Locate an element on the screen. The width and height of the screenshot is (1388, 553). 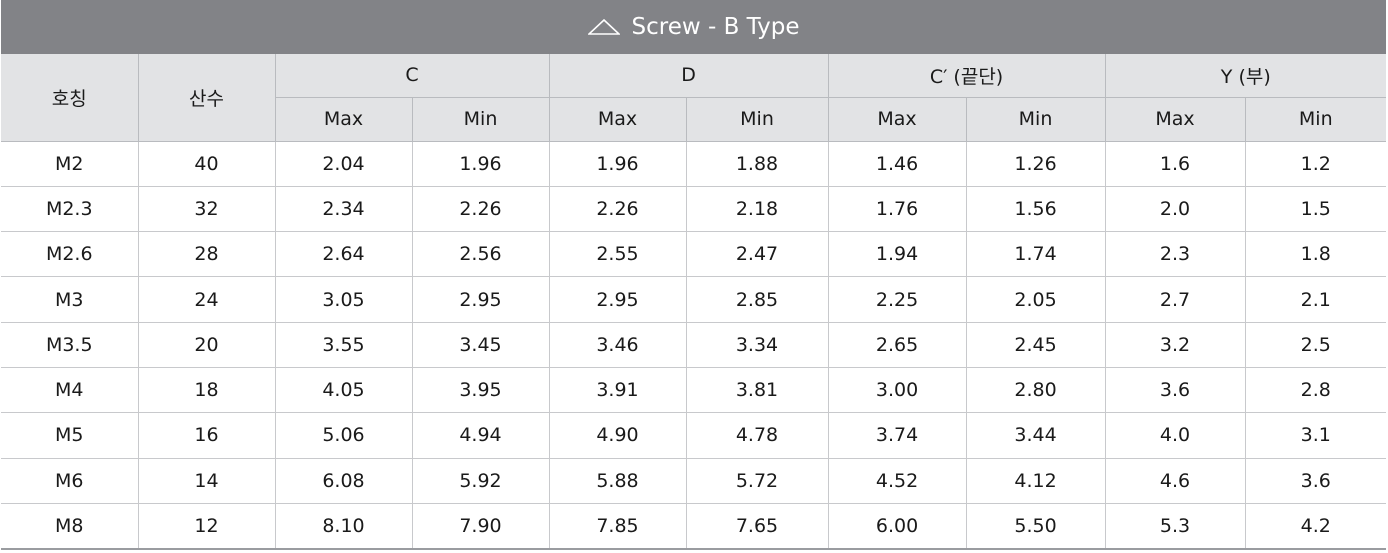
cell-nominal: M2 is located at coordinates (70, 164).